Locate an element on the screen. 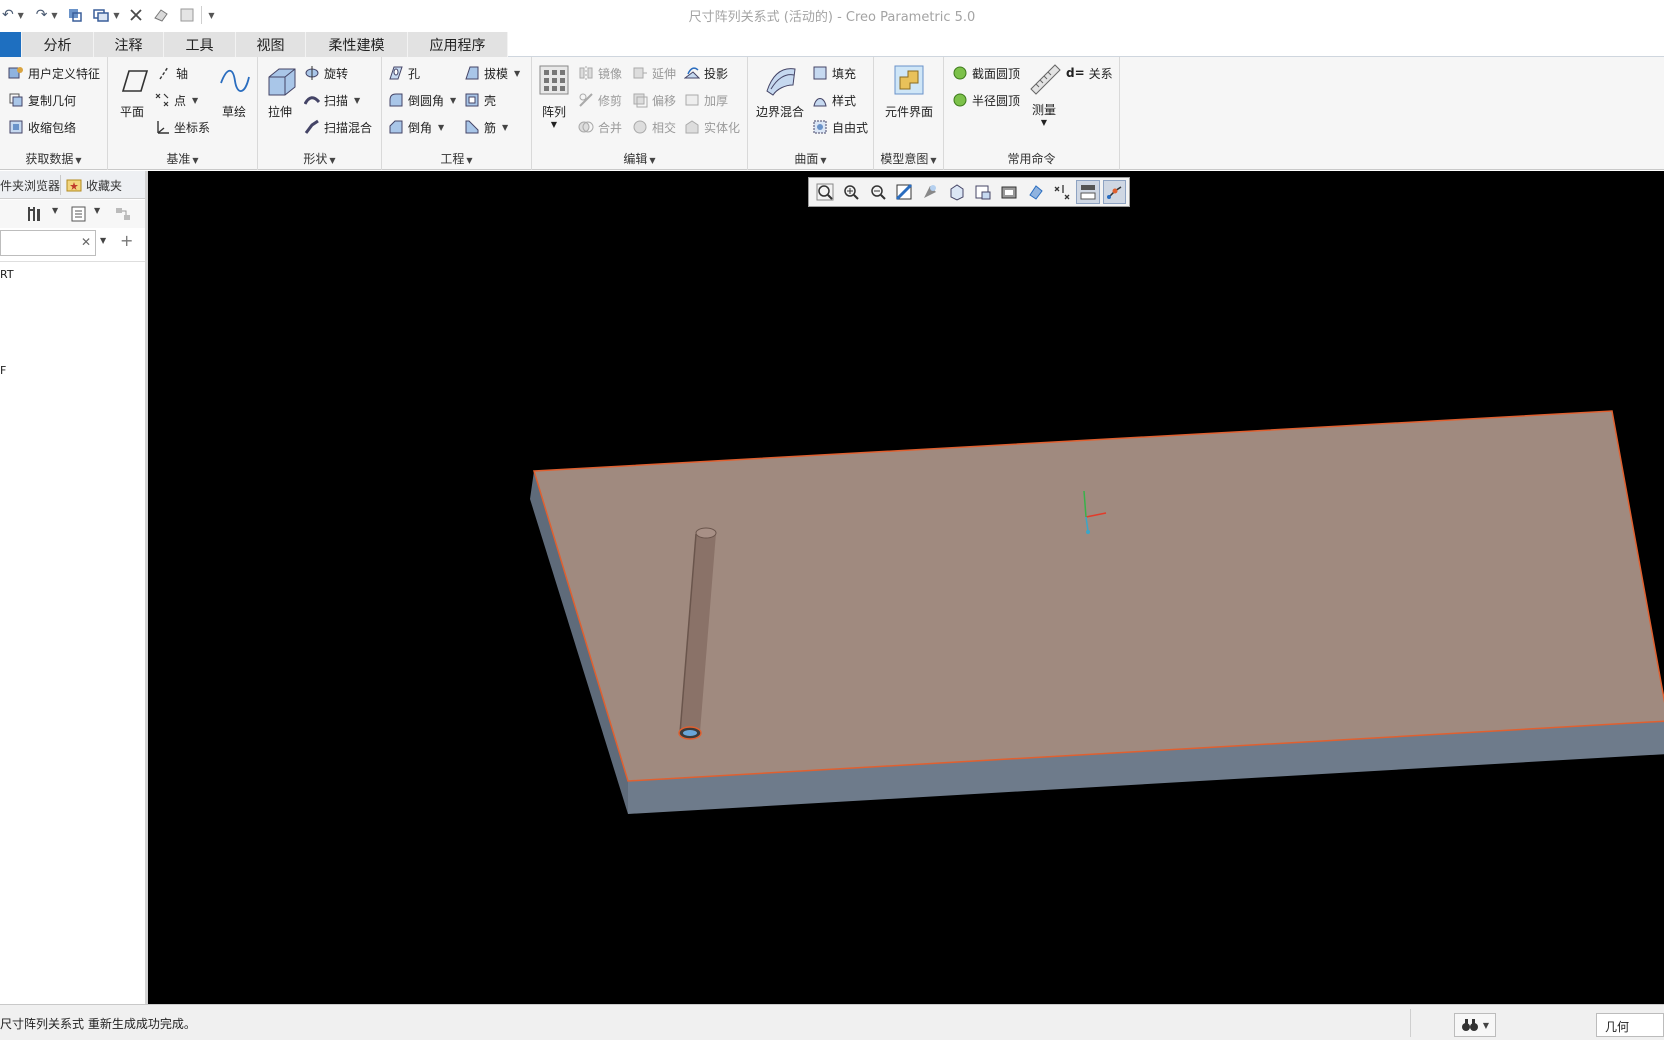  add-icon: + is located at coordinates (126, 240).